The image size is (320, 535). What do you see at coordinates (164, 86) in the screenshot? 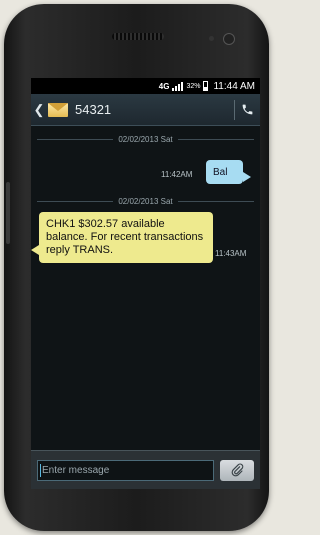
I see `network-type: 4G` at bounding box center [164, 86].